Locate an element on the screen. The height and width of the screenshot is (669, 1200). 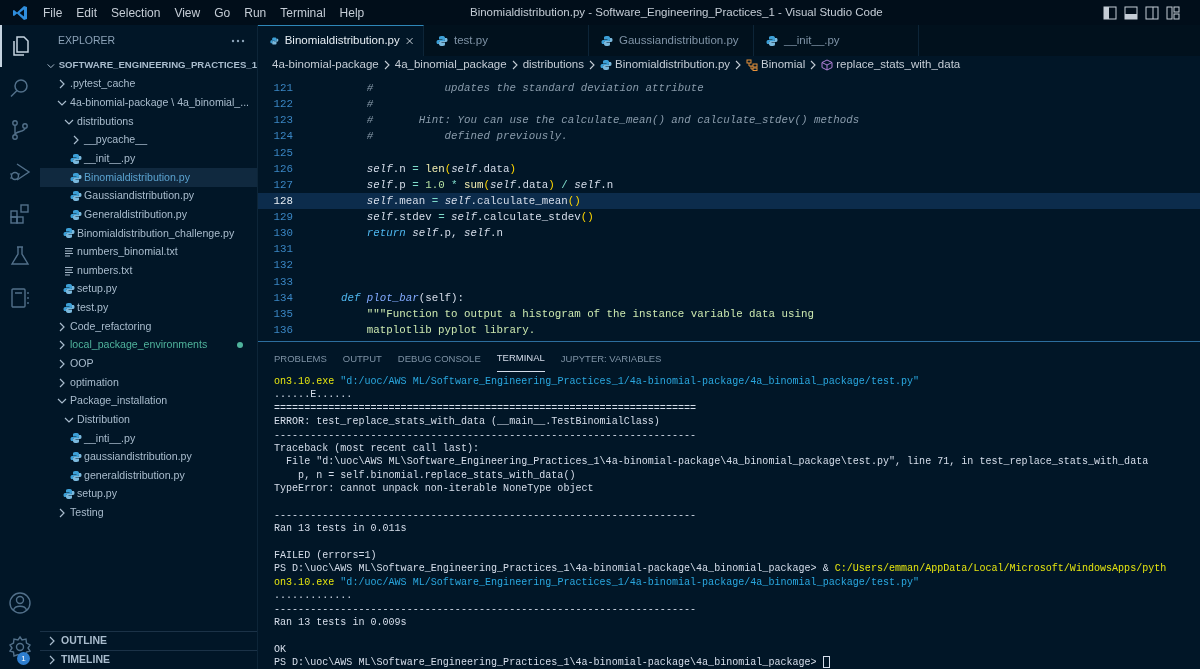
editor-tab: __init__.py is located at coordinates (836, 40).